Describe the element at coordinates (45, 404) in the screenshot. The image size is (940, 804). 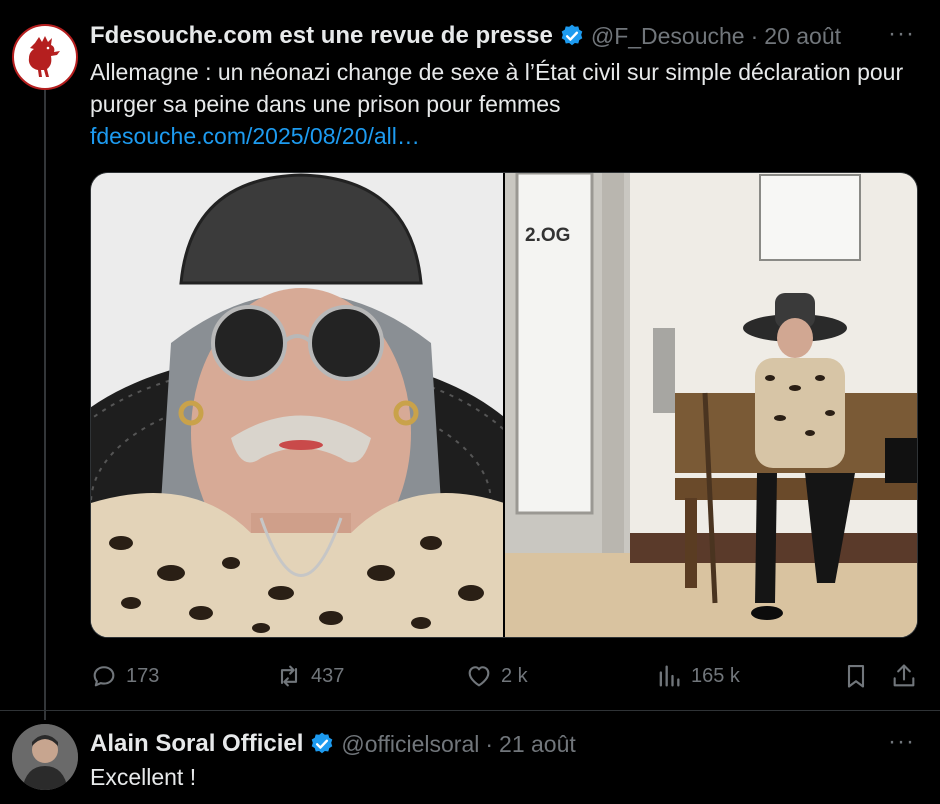
I see `thread-connector-line` at that location.